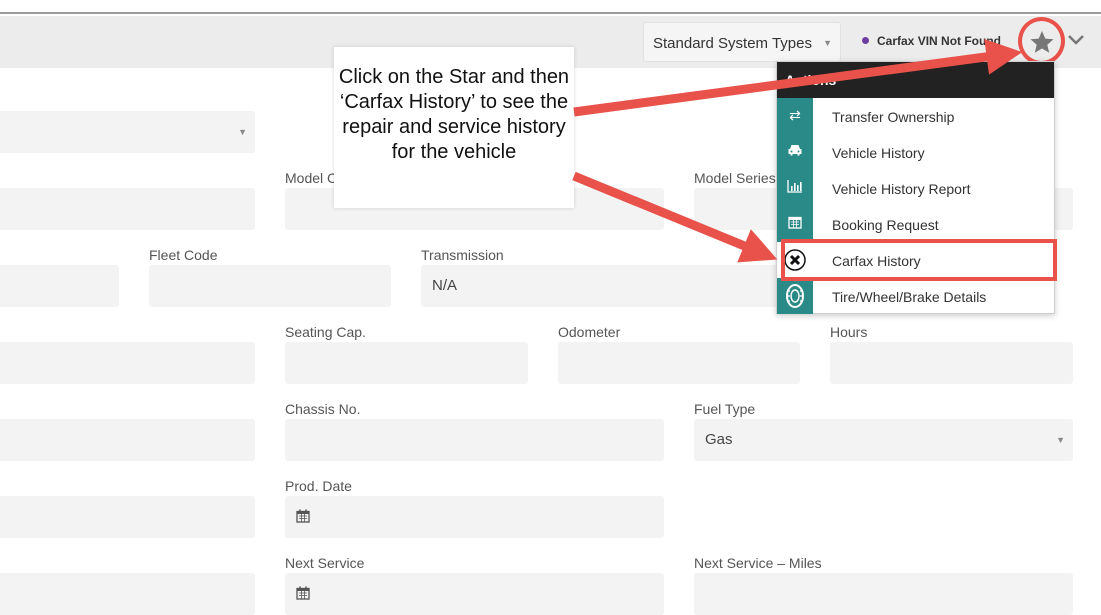  What do you see at coordinates (798, 78) in the screenshot?
I see `arrow-to-star` at bounding box center [798, 78].